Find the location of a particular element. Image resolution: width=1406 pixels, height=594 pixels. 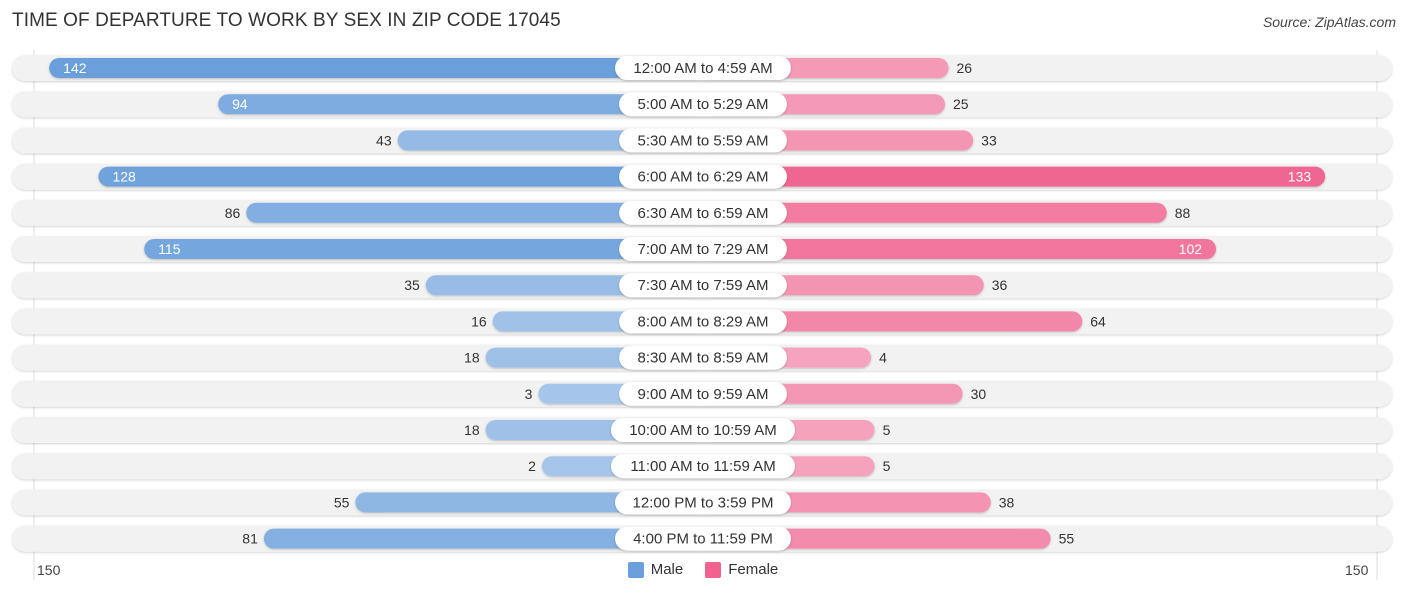

chart-row: 16 64 8:00 AM to 8:29 AM is located at coordinates (702, 321).